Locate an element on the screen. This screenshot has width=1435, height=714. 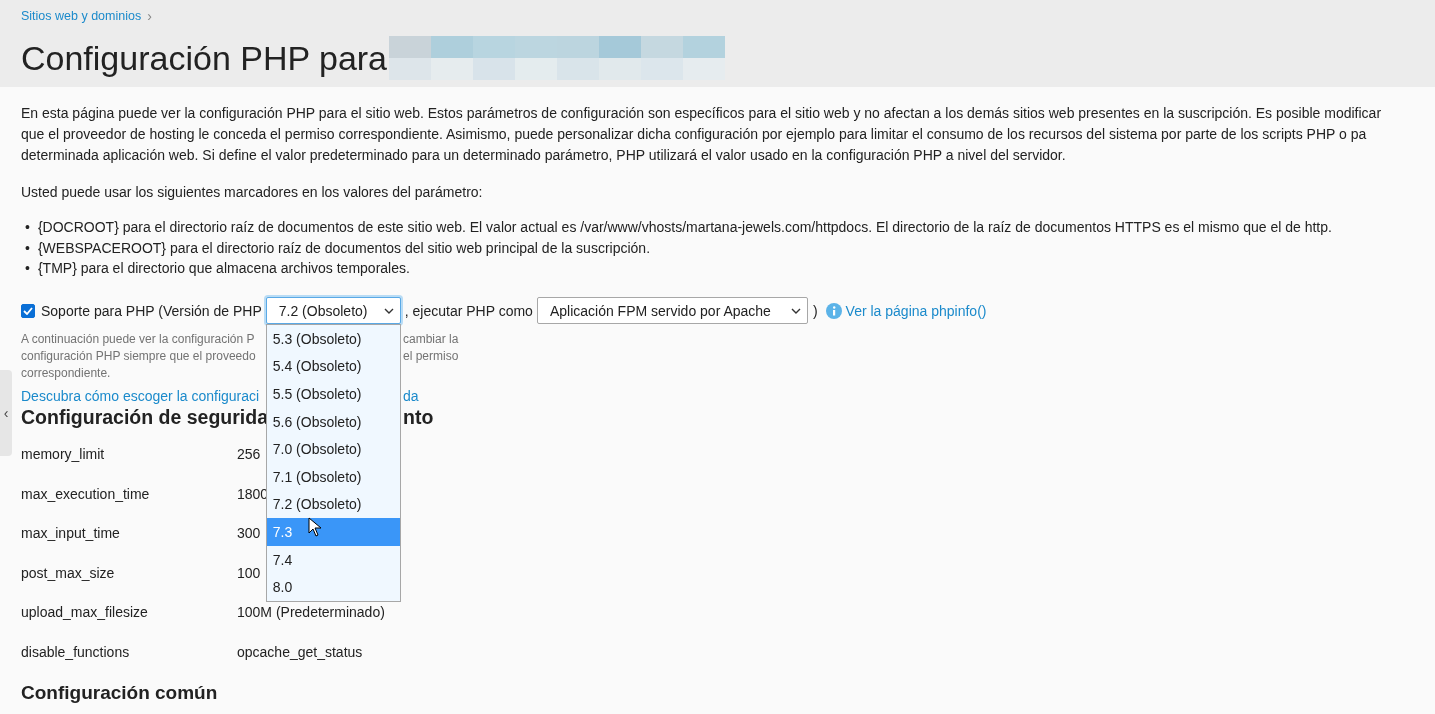
info-icon is located at coordinates (833, 310).